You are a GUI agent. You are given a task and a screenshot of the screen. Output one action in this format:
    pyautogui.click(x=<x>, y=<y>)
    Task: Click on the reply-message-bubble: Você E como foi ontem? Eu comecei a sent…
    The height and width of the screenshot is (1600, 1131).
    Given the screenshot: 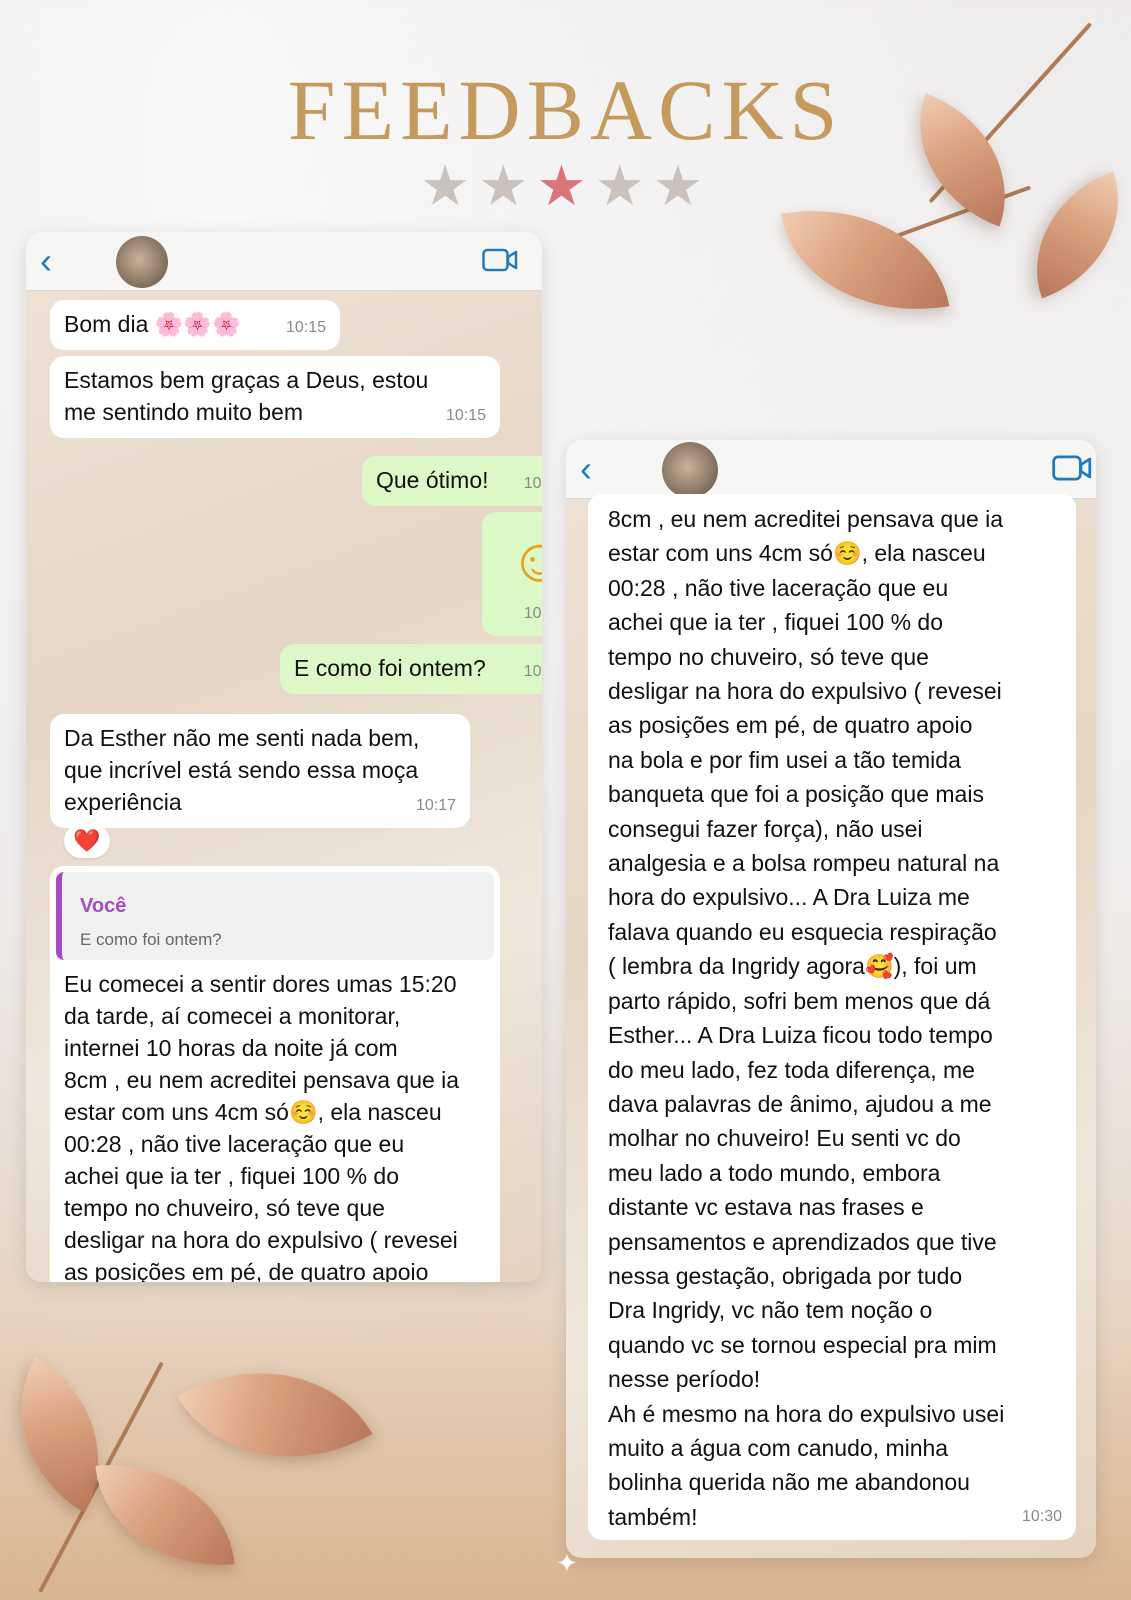 What is the action you would take?
    pyautogui.click(x=275, y=1074)
    